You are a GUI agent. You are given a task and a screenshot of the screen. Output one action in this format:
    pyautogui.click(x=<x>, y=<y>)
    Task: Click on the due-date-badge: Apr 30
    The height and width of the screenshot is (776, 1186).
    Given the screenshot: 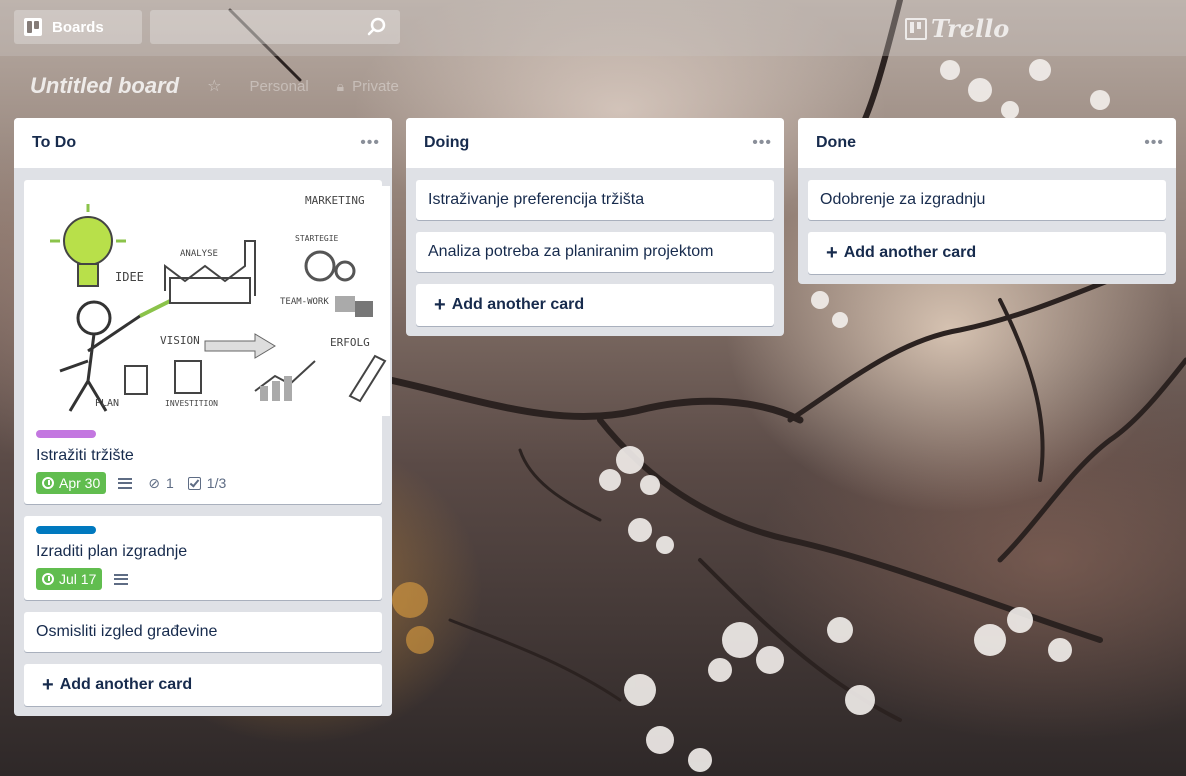 What is the action you would take?
    pyautogui.click(x=71, y=483)
    